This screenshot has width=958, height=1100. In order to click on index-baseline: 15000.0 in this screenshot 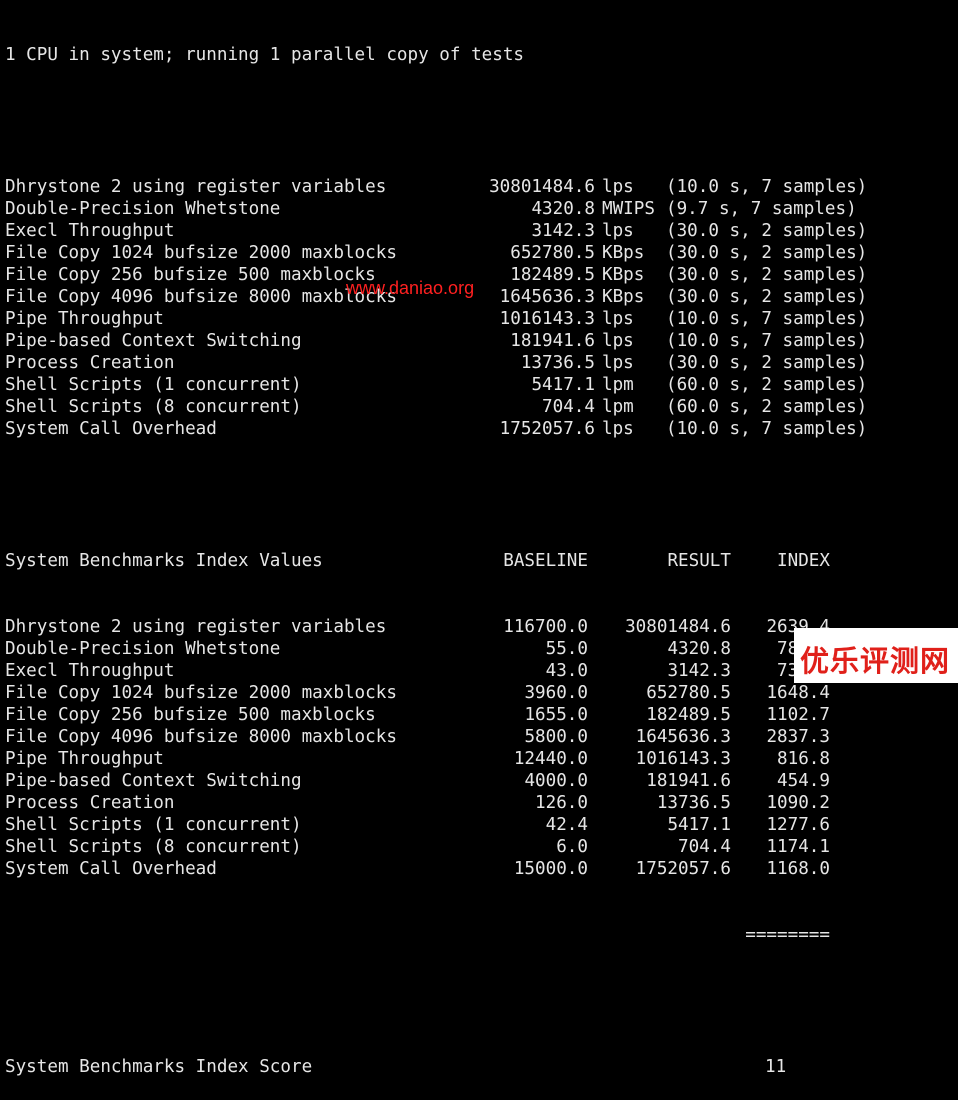, I will do `click(550, 869)`.